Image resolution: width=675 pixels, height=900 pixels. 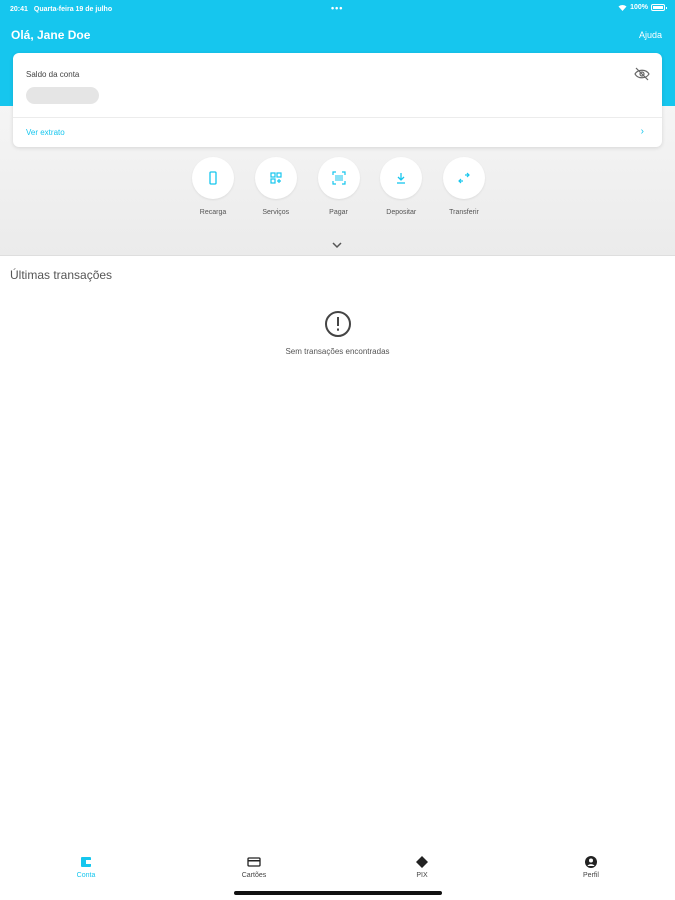 What do you see at coordinates (464, 178) in the screenshot?
I see `transfer-icon` at bounding box center [464, 178].